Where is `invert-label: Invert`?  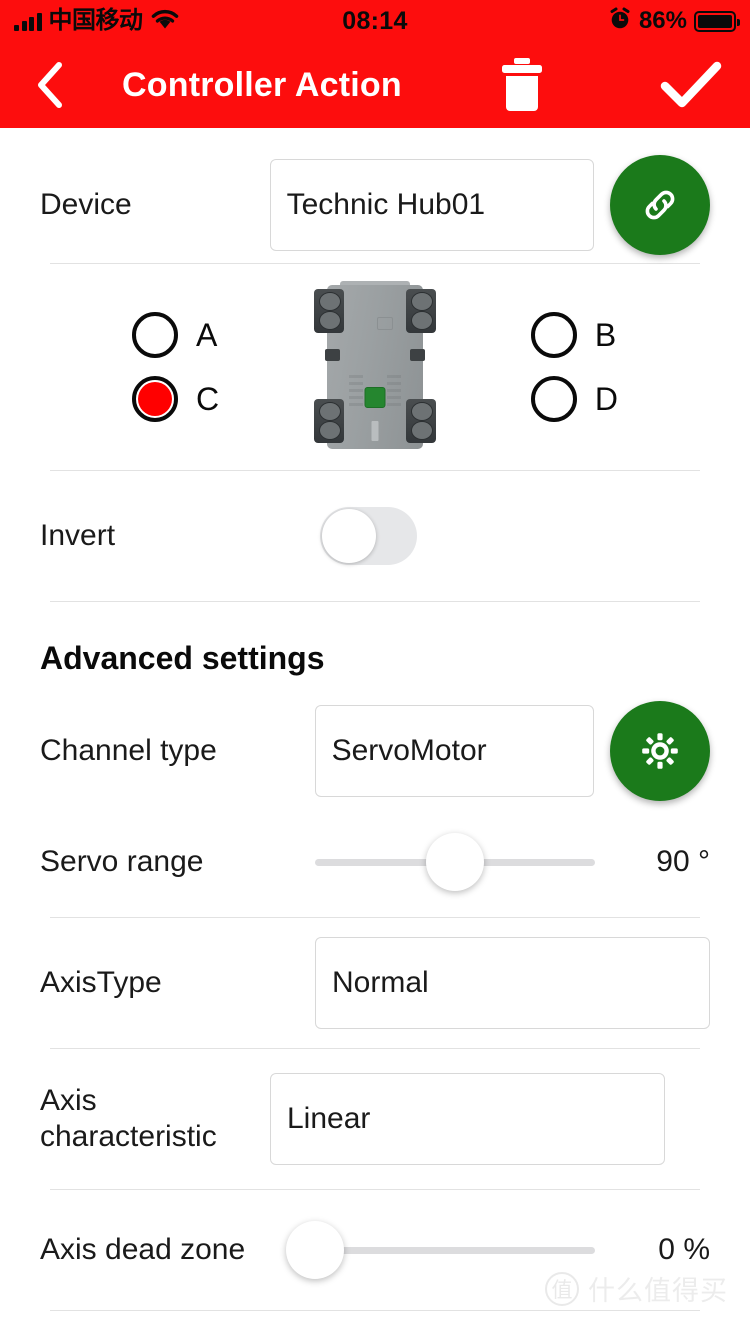
invert-label: Invert is located at coordinates (78, 535).